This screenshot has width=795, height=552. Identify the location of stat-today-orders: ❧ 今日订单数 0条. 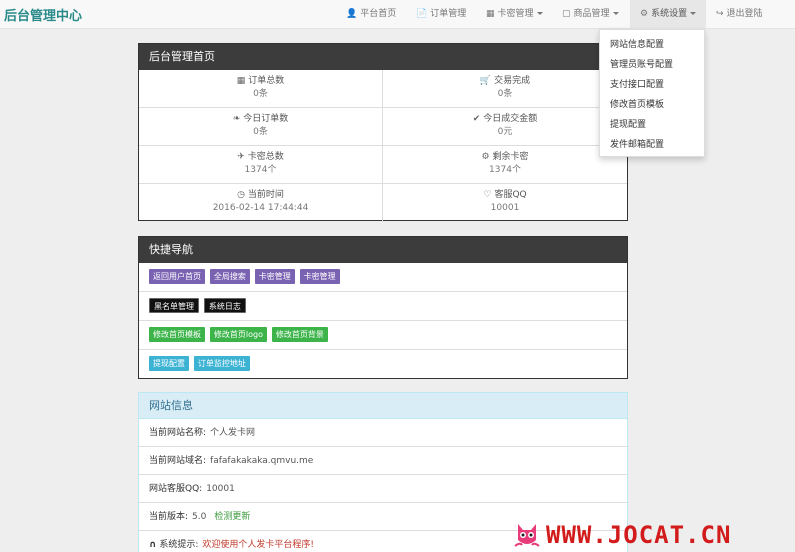
(261, 127).